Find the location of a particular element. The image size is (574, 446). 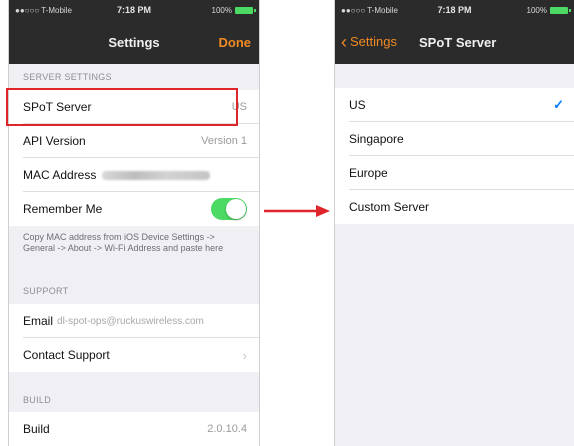

arrow-right-icon is located at coordinates (297, 211).